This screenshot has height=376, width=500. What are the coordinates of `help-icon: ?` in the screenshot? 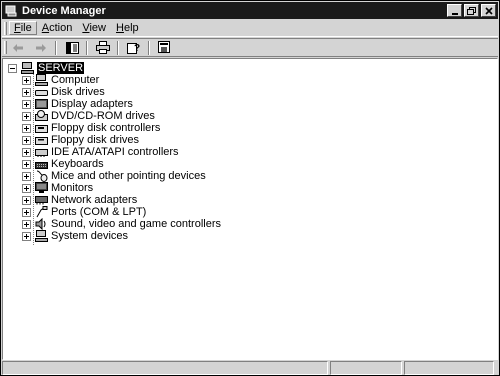 It's located at (133, 48).